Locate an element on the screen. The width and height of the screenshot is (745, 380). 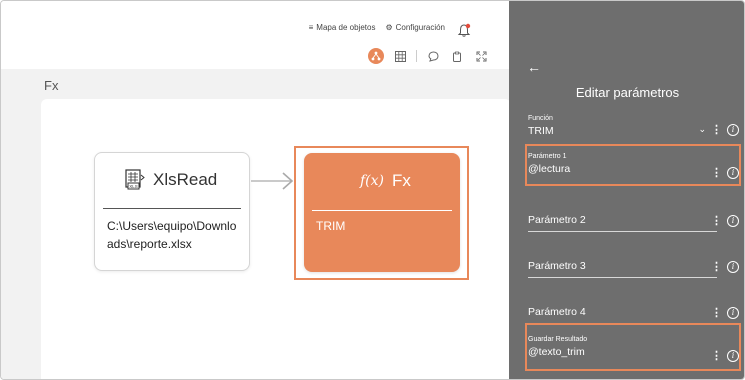
param2-field: Parámetro 2 ⋮ i is located at coordinates (633, 223).